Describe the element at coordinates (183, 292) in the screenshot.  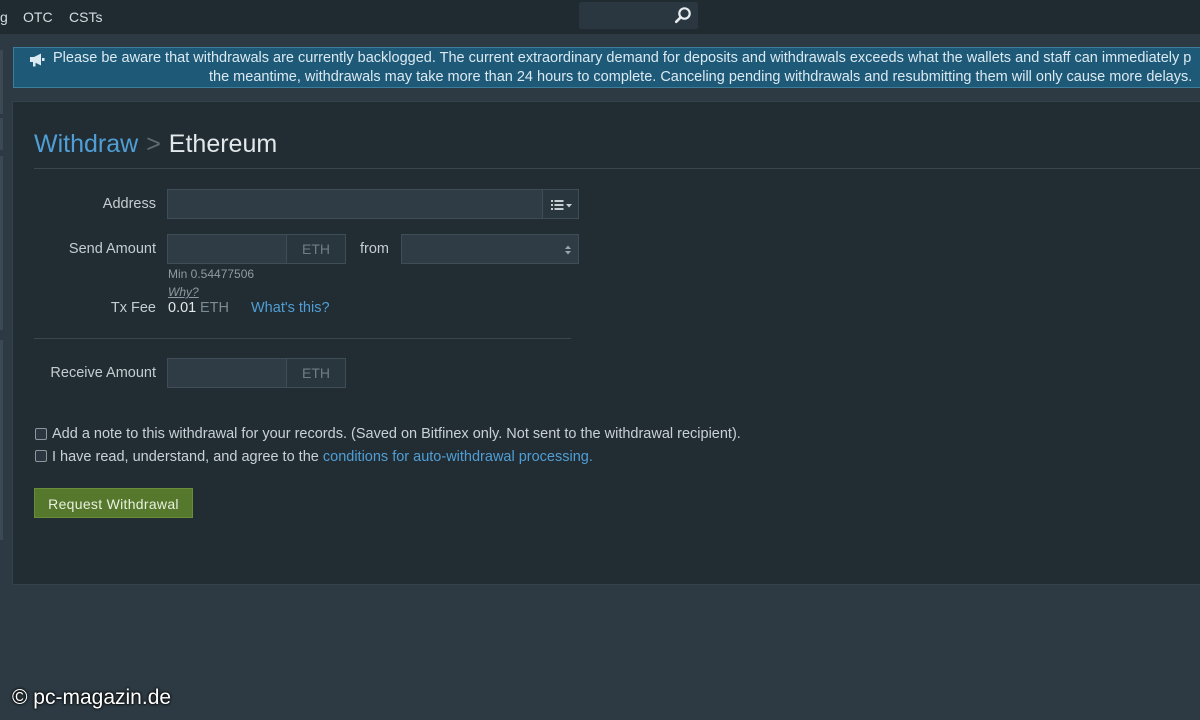
I see `why-link: Why?` at that location.